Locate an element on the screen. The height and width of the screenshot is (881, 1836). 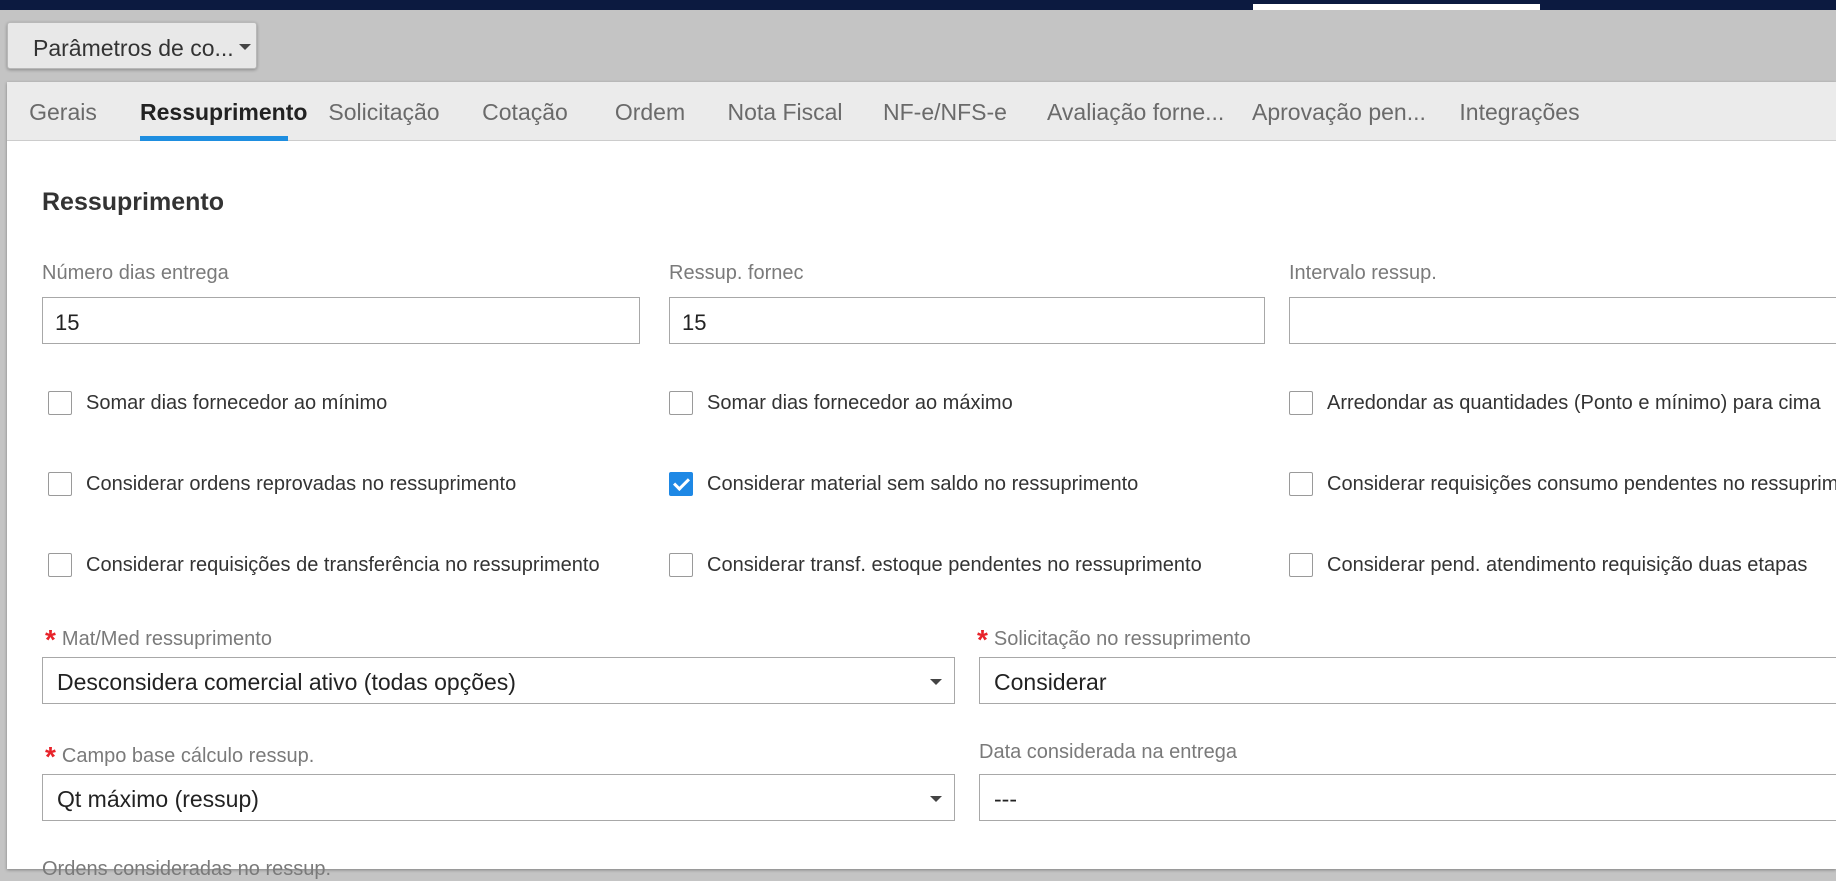
checkbox-transf-estoque is located at coordinates (681, 565).